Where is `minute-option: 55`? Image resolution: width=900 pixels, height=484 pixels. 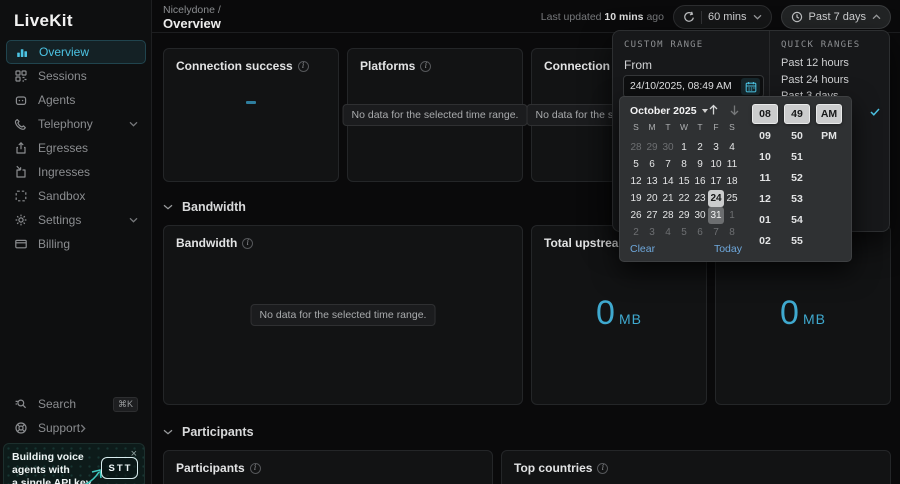 minute-option: 55 is located at coordinates (797, 241).